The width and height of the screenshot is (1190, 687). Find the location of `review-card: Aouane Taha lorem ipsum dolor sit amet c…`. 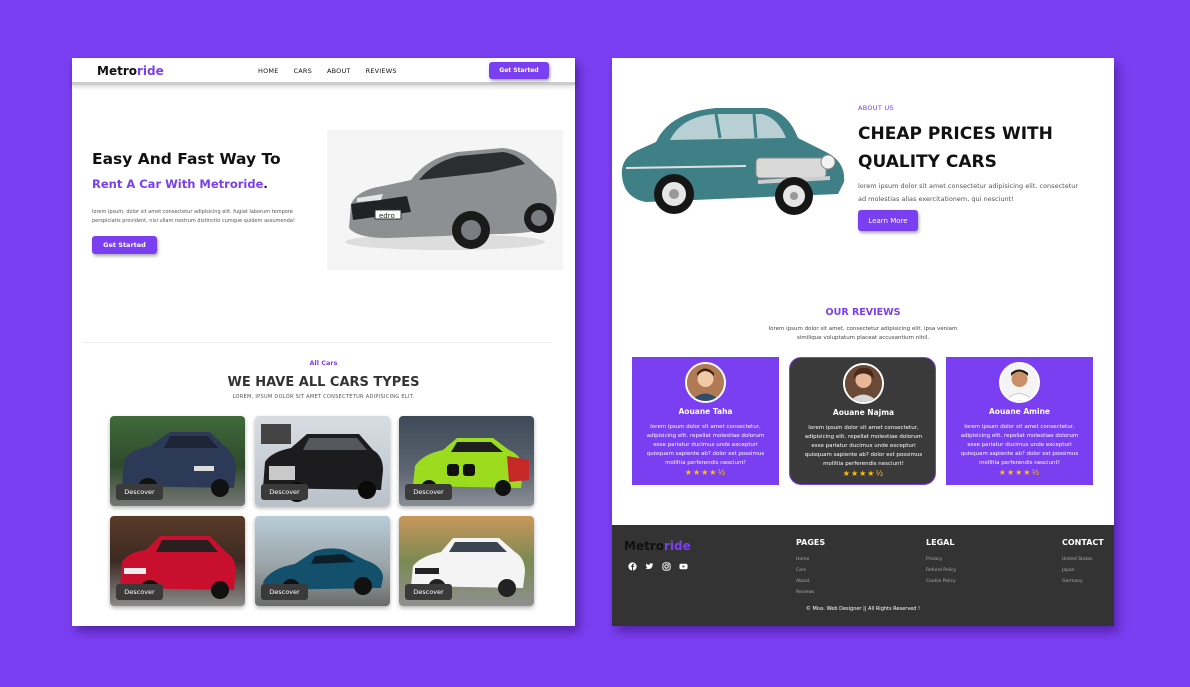

review-card: Aouane Taha lorem ipsum dolor sit amet c… is located at coordinates (705, 421).